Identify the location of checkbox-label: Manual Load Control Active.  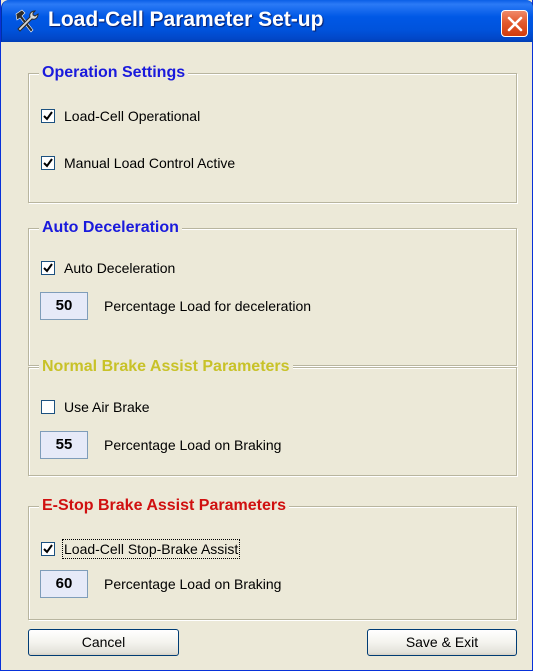
(150, 163).